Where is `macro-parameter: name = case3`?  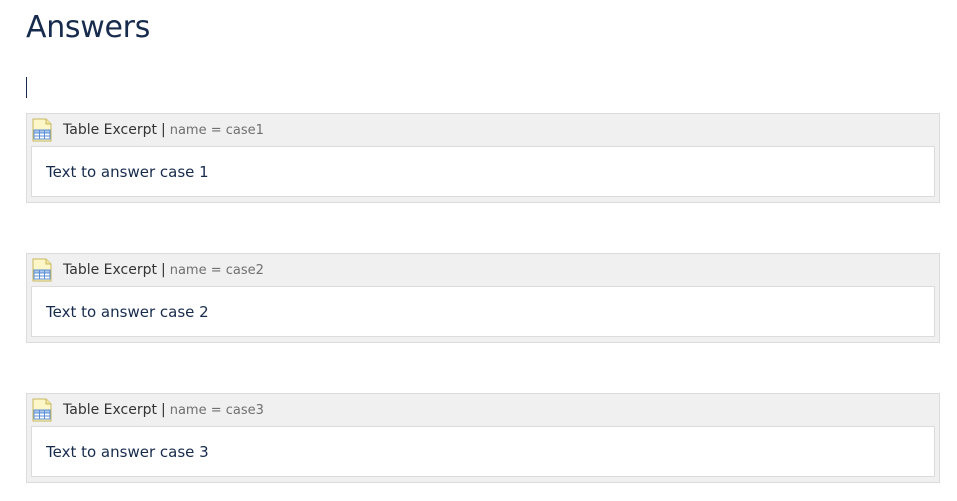 macro-parameter: name = case3 is located at coordinates (216, 410).